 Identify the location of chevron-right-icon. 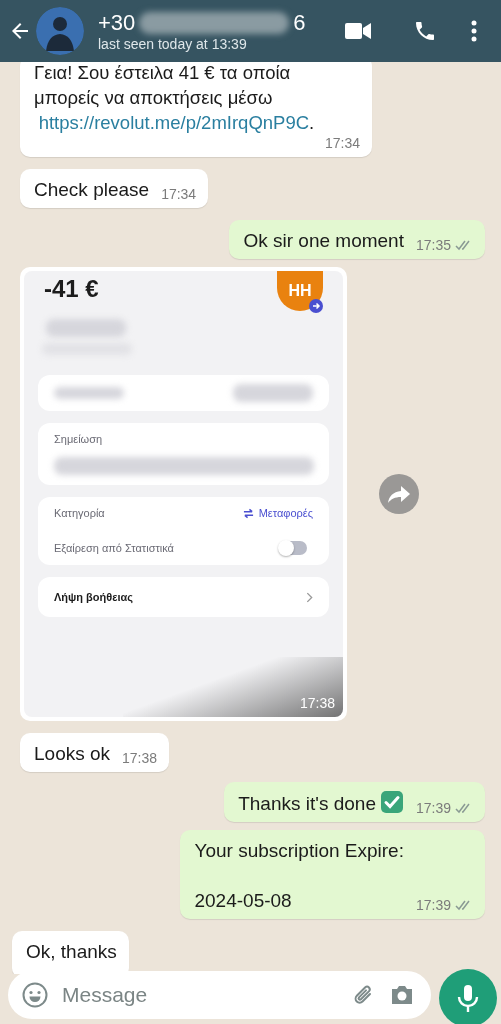
(309, 597).